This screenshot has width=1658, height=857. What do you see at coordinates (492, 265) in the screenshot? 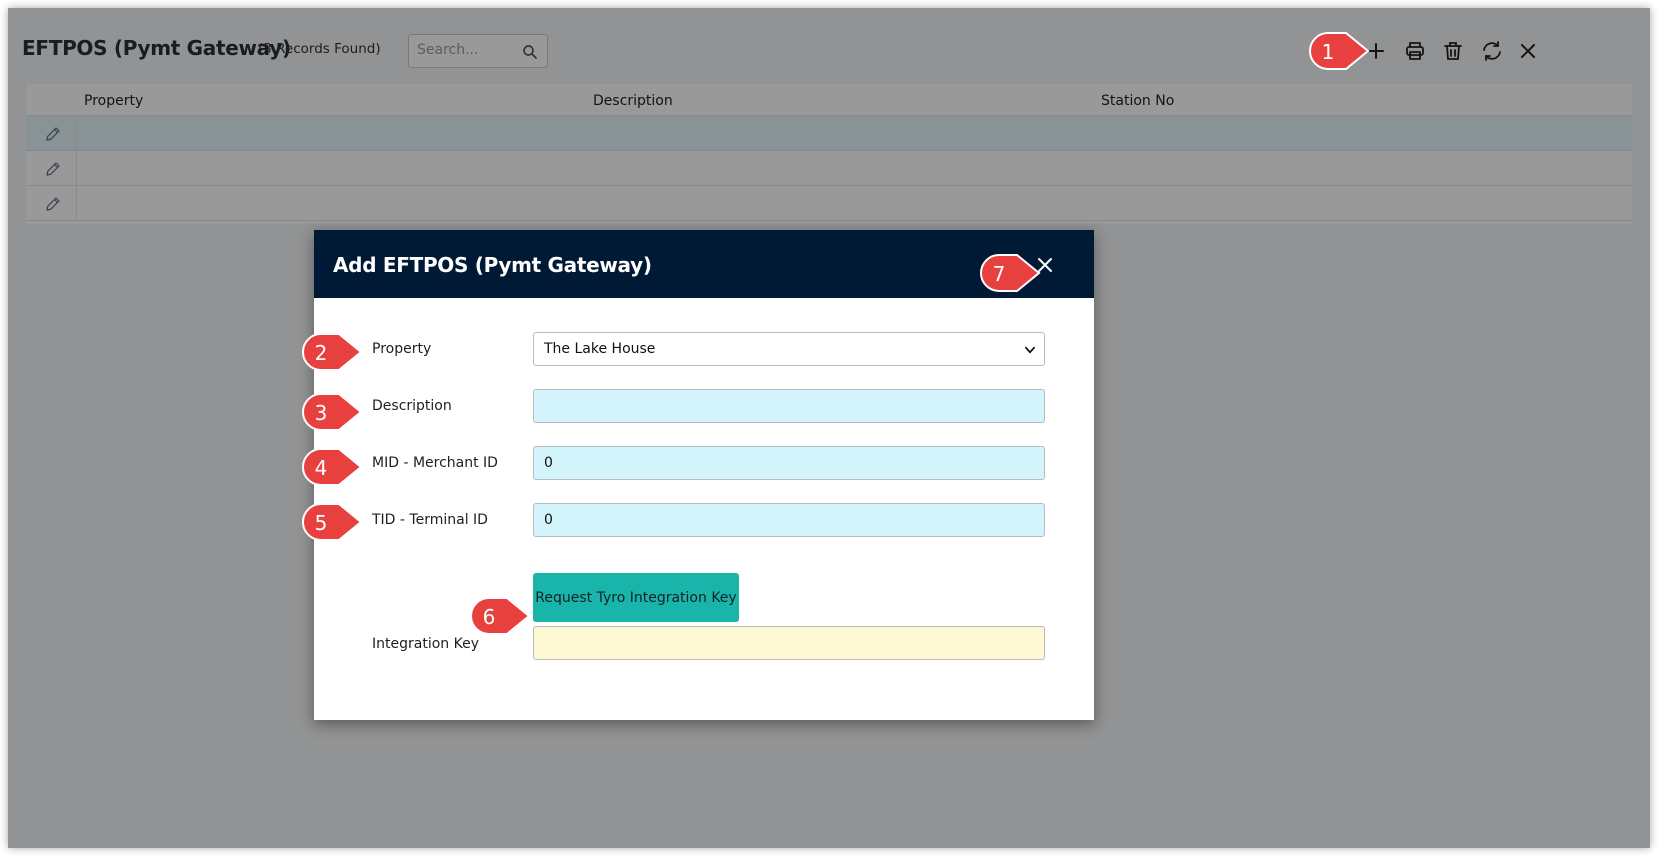
I see `dialog-title: Add EFTPOS (Pymt Gateway)` at bounding box center [492, 265].